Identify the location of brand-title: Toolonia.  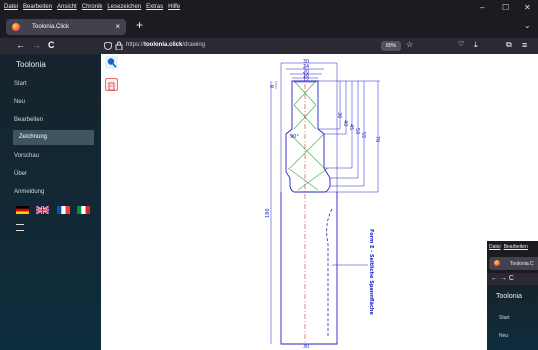
(31, 64).